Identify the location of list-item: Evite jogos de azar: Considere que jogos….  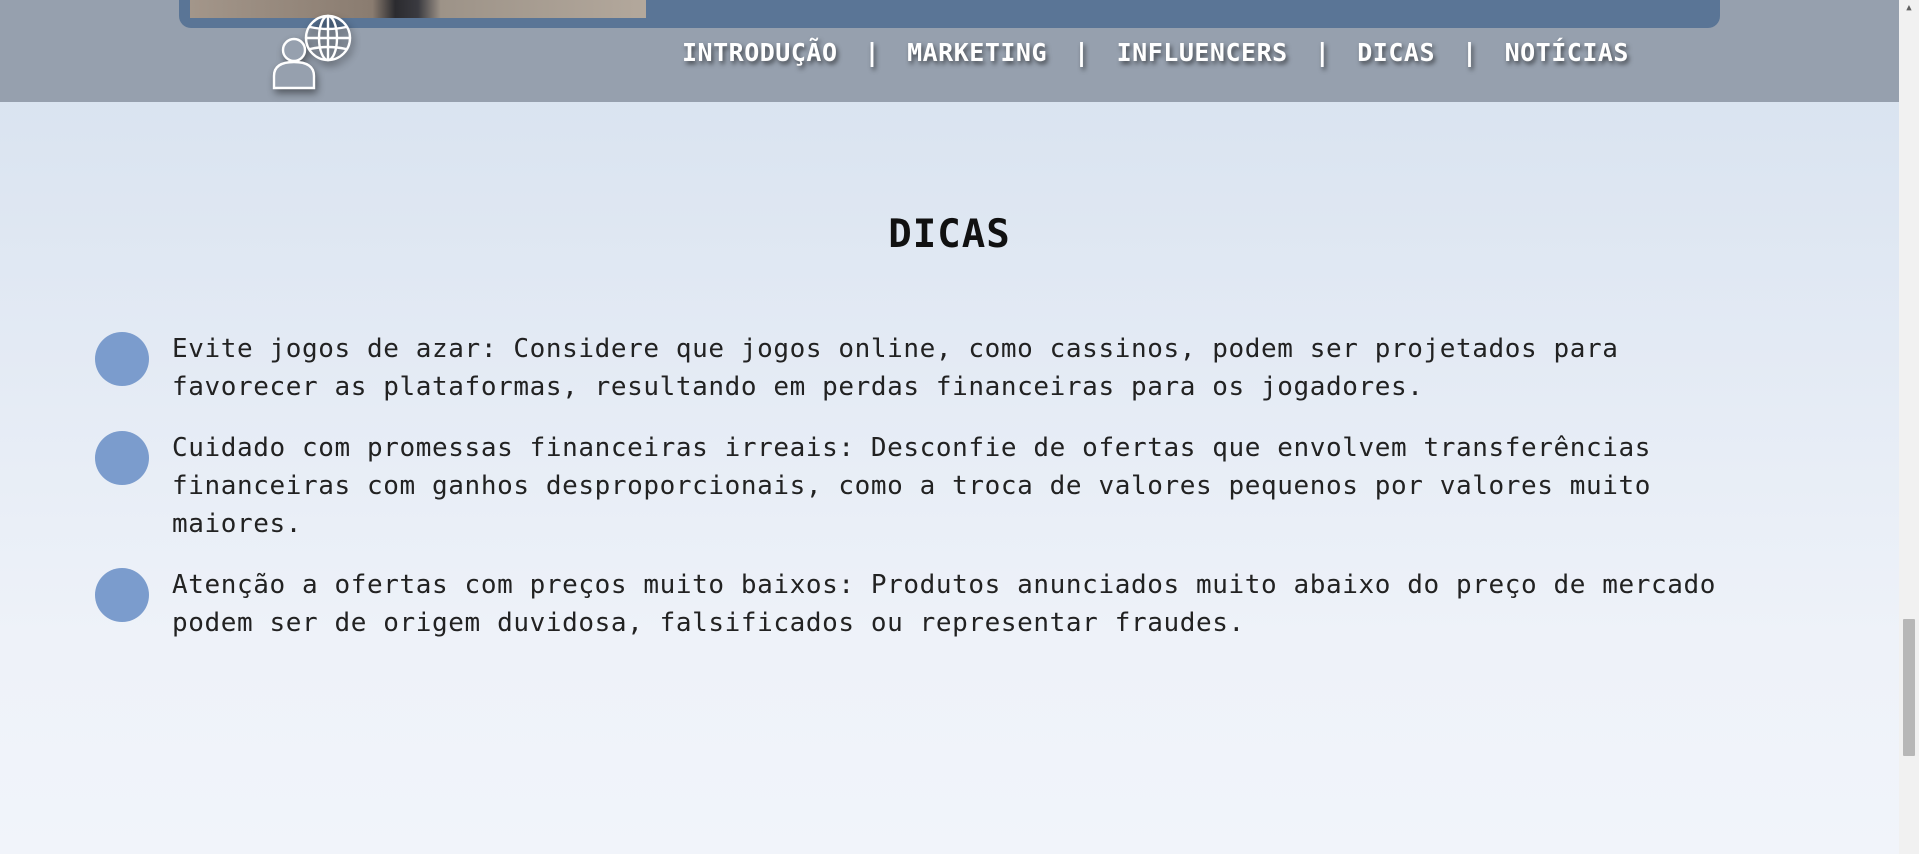
(935, 368).